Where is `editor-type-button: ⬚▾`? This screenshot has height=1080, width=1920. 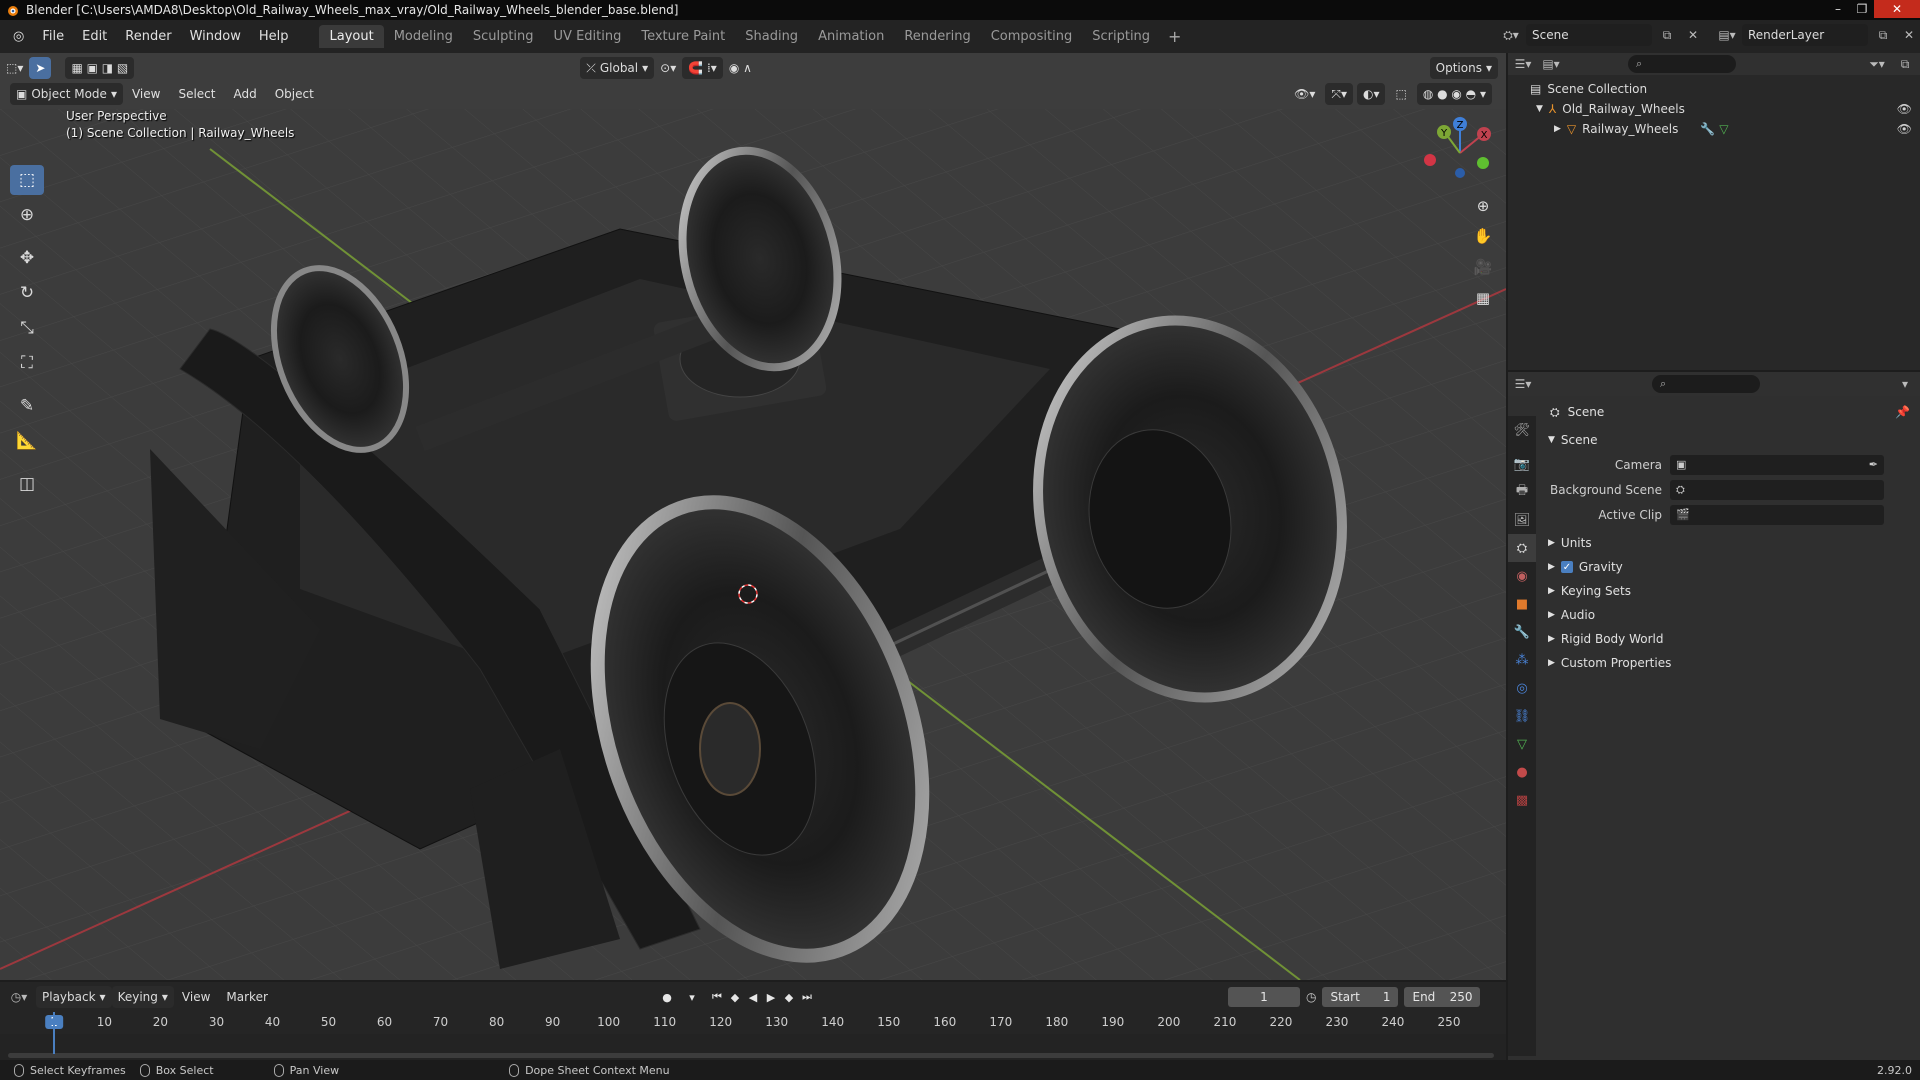 editor-type-button: ⬚▾ is located at coordinates (14, 68).